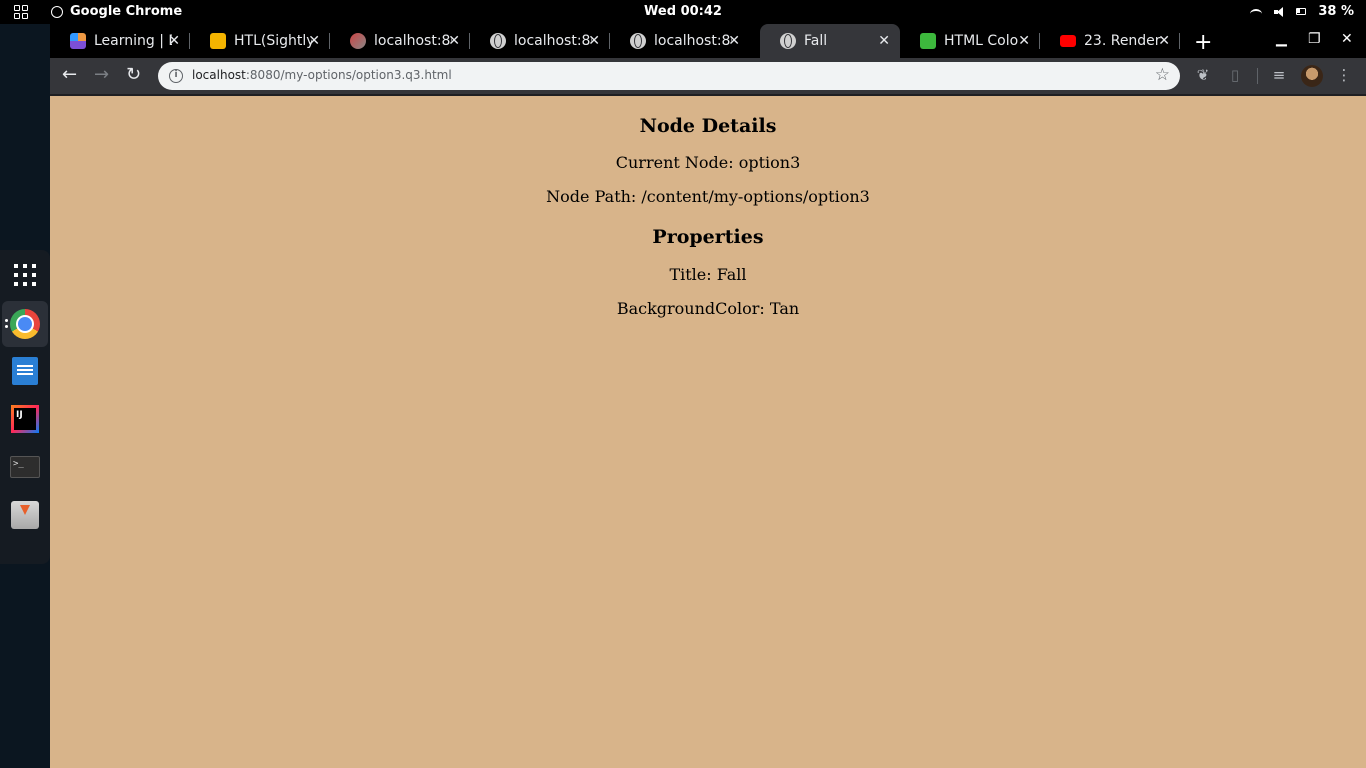 Image resolution: width=1366 pixels, height=768 pixels. Describe the element at coordinates (69, 74) in the screenshot. I see `back-button: ←` at that location.